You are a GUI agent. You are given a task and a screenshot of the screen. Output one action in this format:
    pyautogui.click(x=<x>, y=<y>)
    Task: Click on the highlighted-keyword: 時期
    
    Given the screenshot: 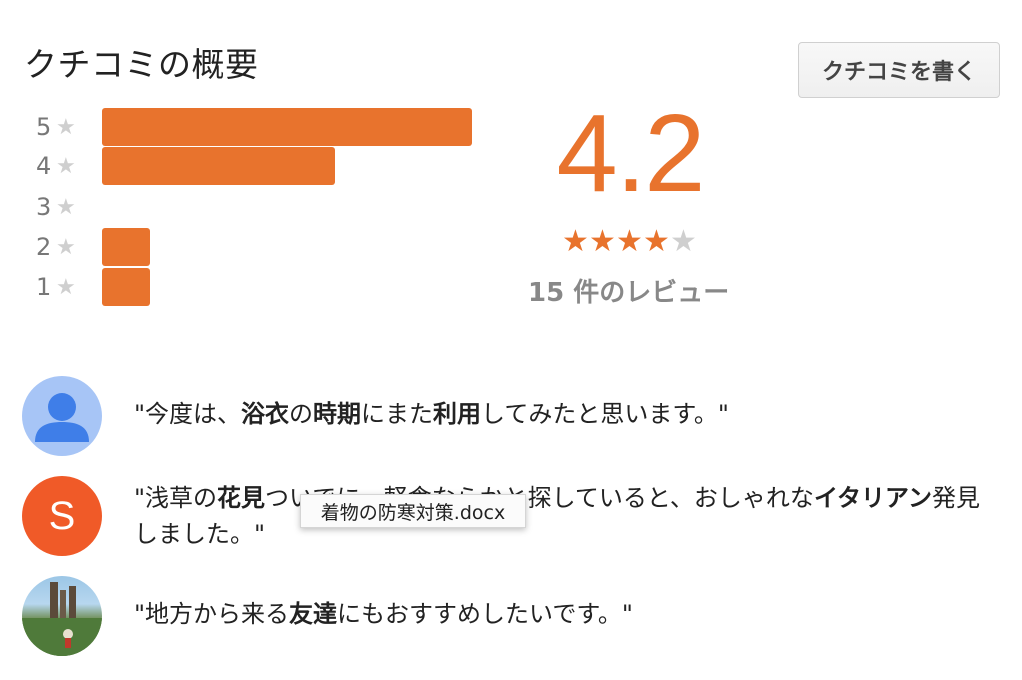 What is the action you would take?
    pyautogui.click(x=337, y=414)
    